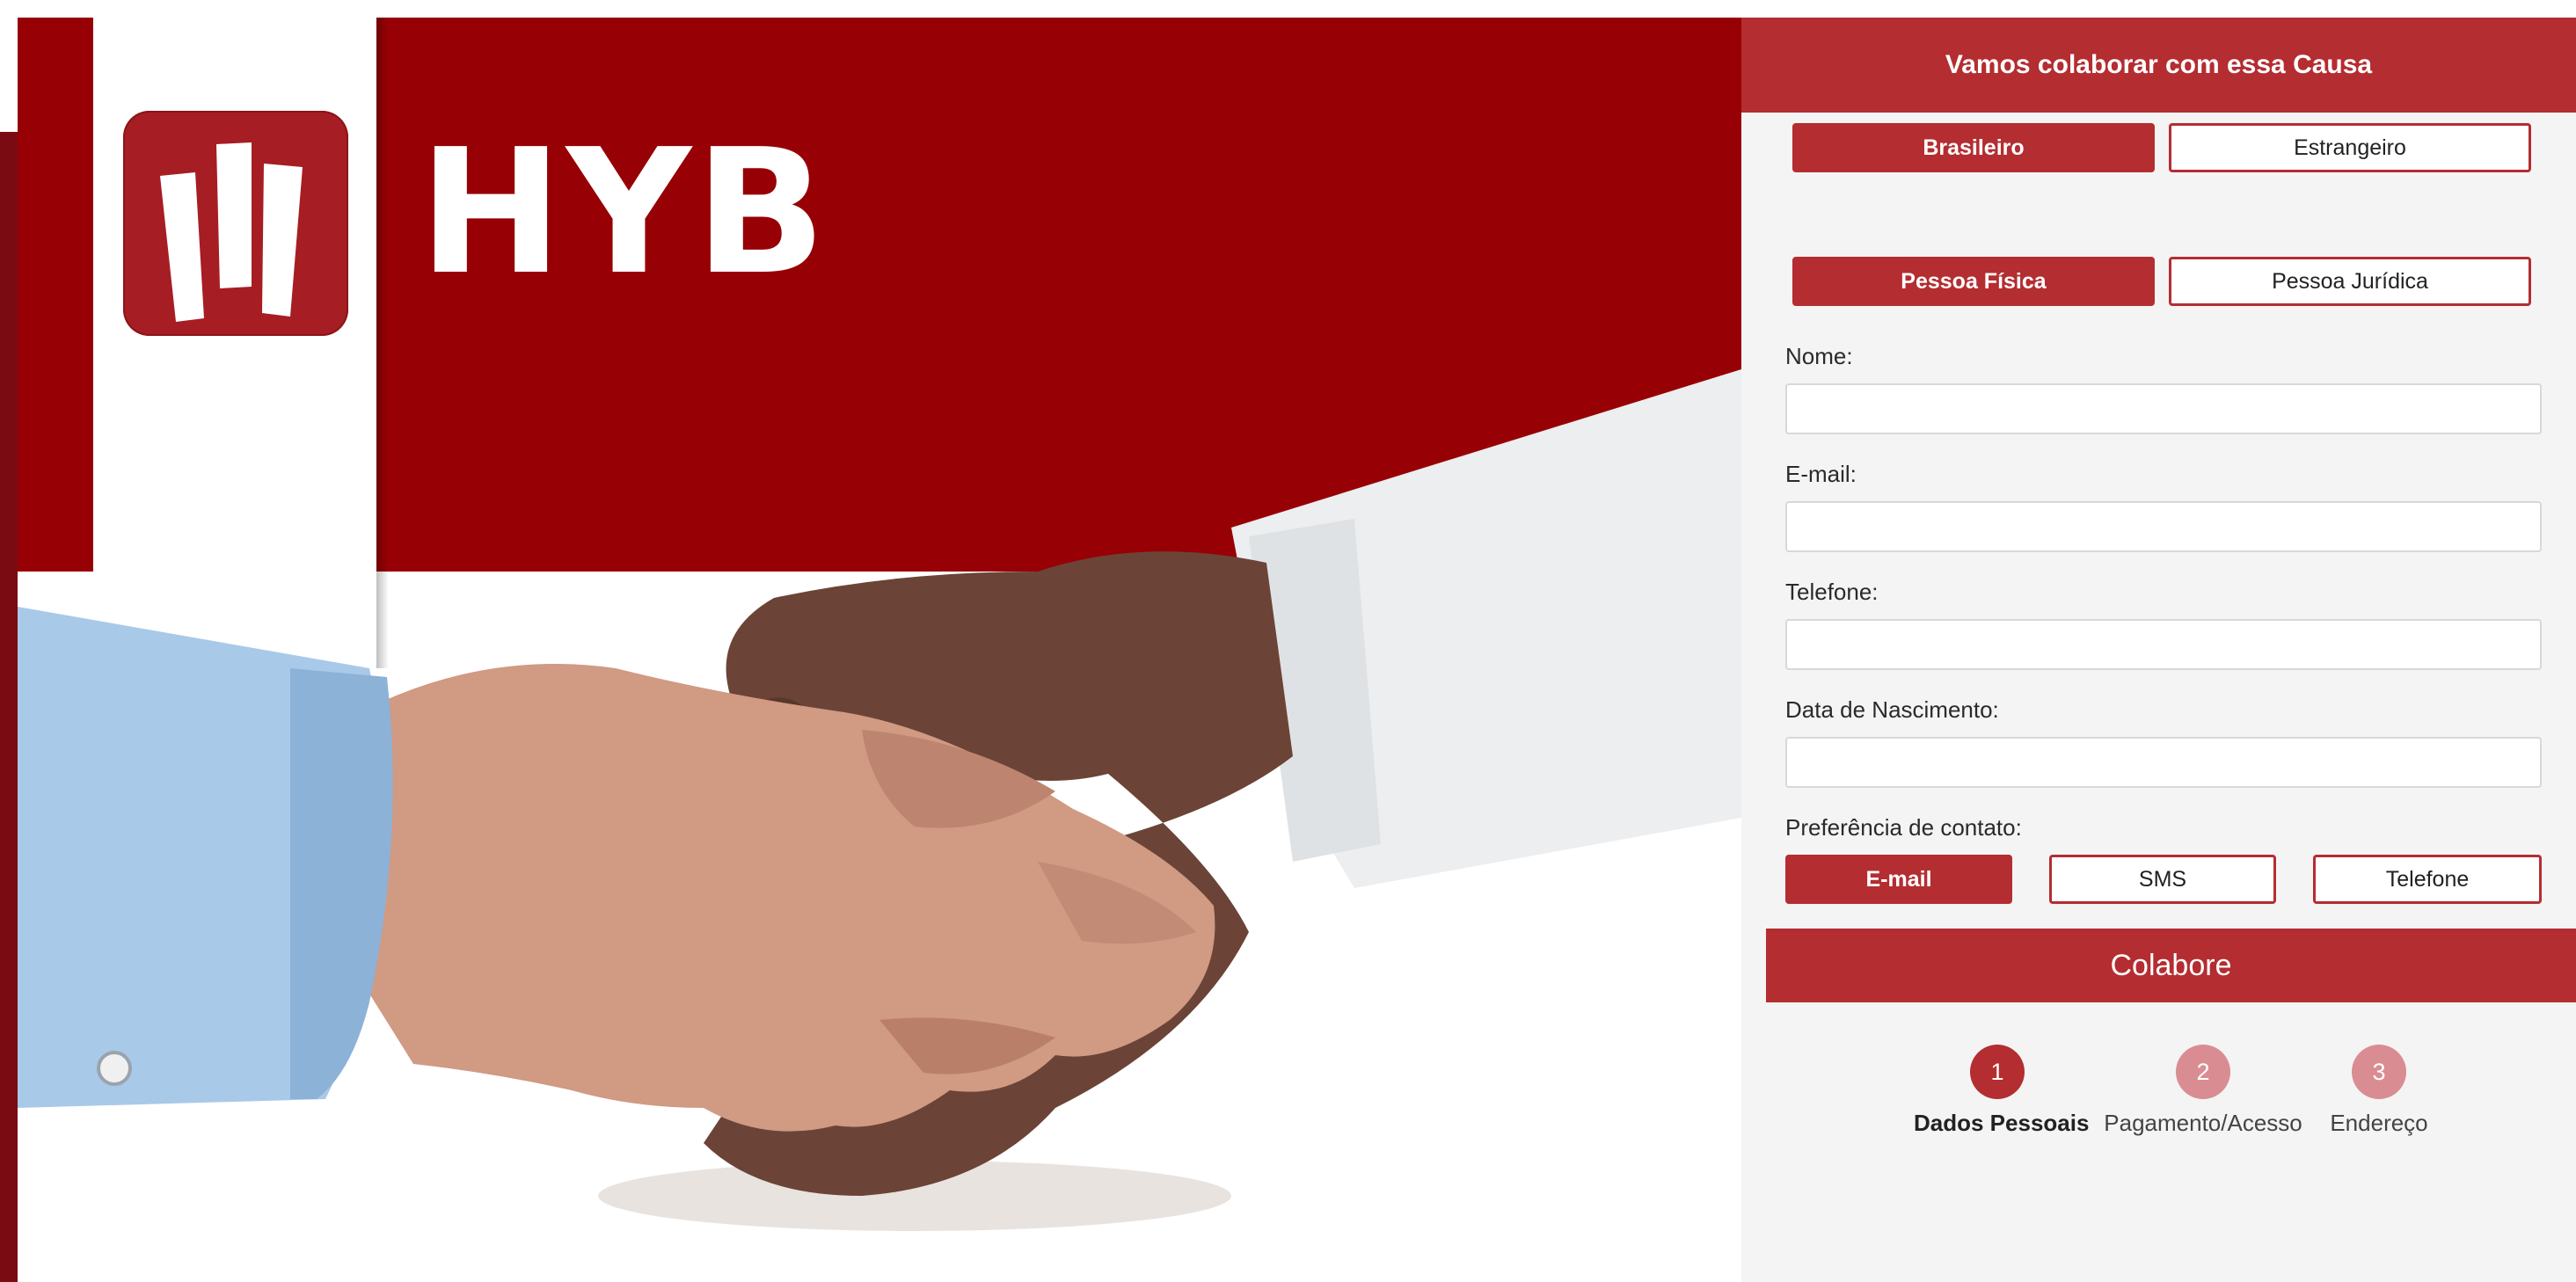  What do you see at coordinates (2427, 880) in the screenshot?
I see `contact-telefone-option: Telefone` at bounding box center [2427, 880].